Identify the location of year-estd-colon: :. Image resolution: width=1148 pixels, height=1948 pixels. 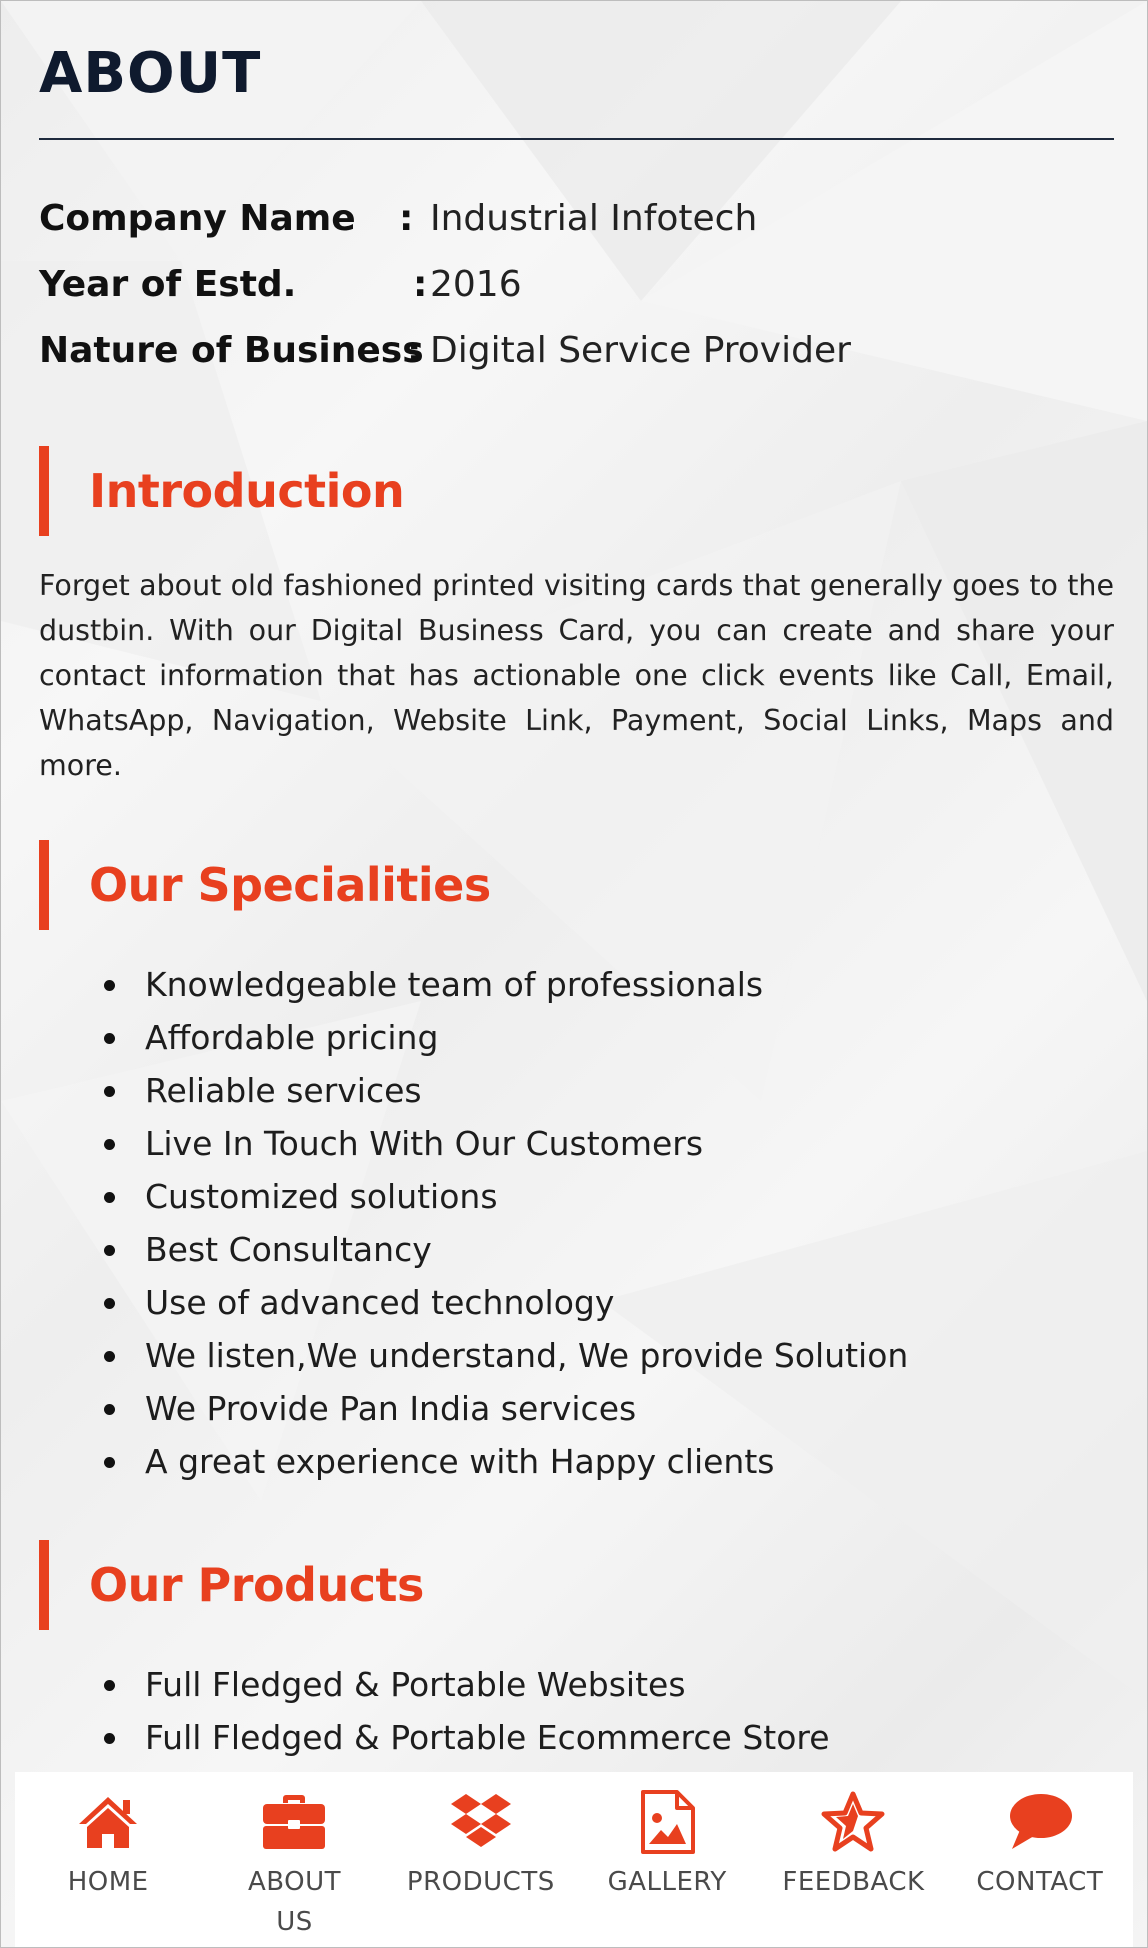
(420, 284).